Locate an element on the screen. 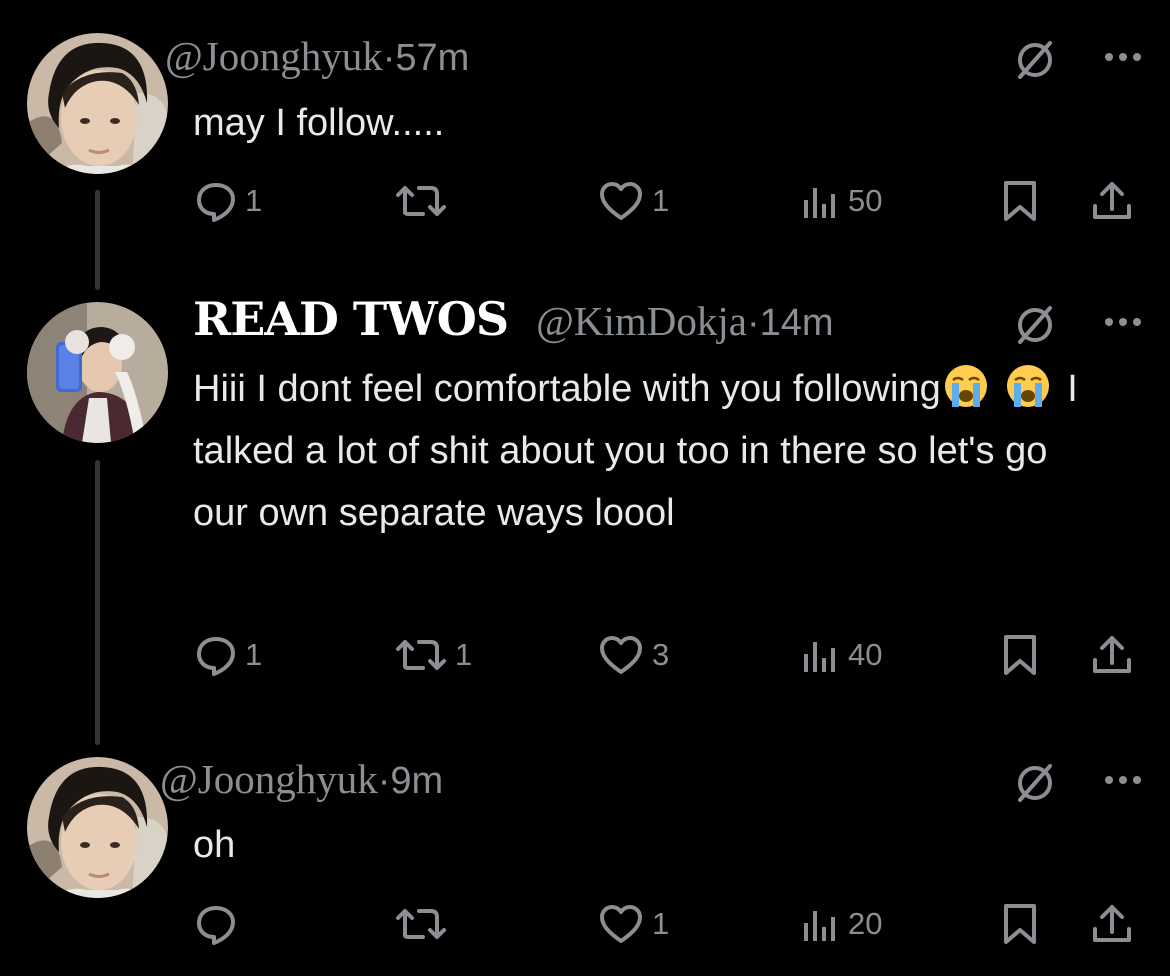 The height and width of the screenshot is (976, 1170). repost-count: 1 is located at coordinates (464, 654).